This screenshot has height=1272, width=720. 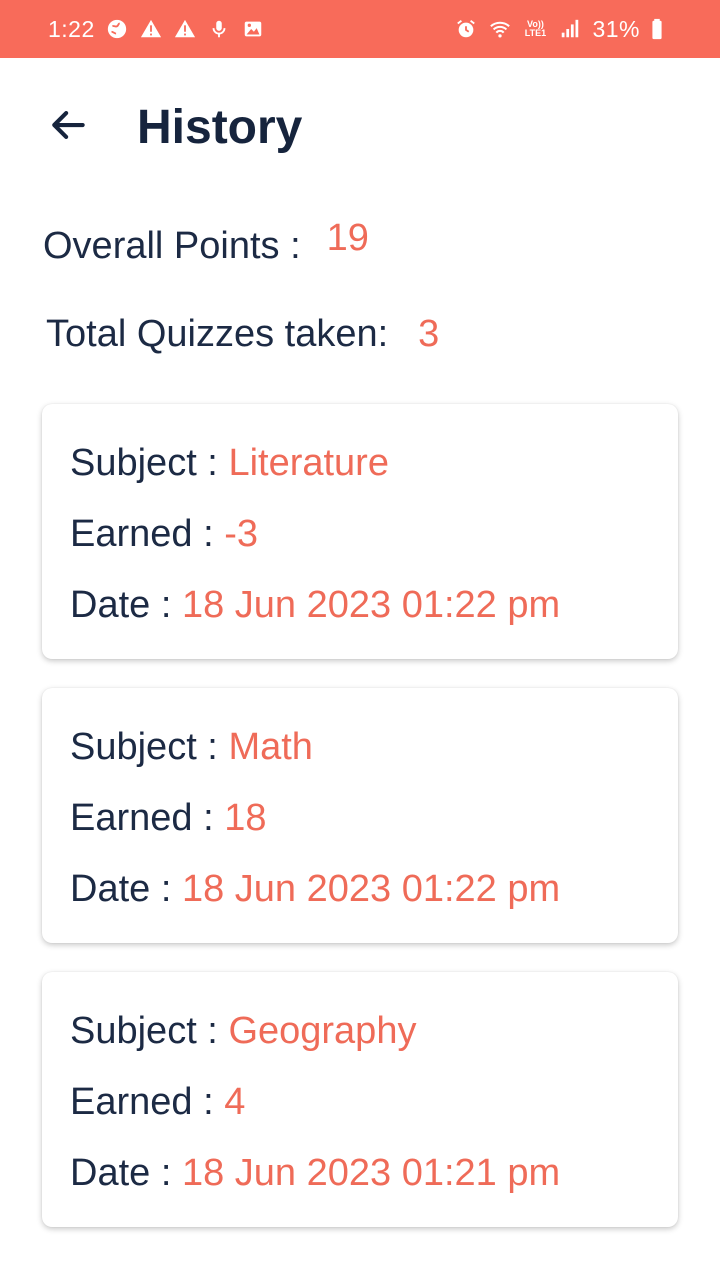 I want to click on arrow-left-icon, so click(x=68, y=127).